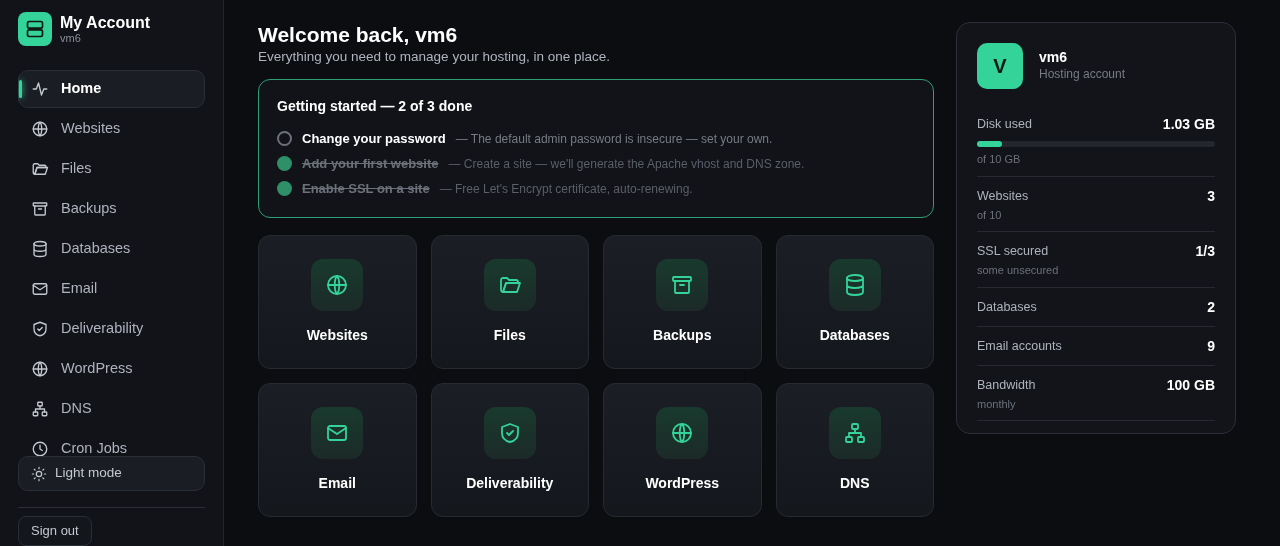 This screenshot has height=546, width=1280. Describe the element at coordinates (358, 35) in the screenshot. I see `page-heading: Welcome back, vm6` at that location.